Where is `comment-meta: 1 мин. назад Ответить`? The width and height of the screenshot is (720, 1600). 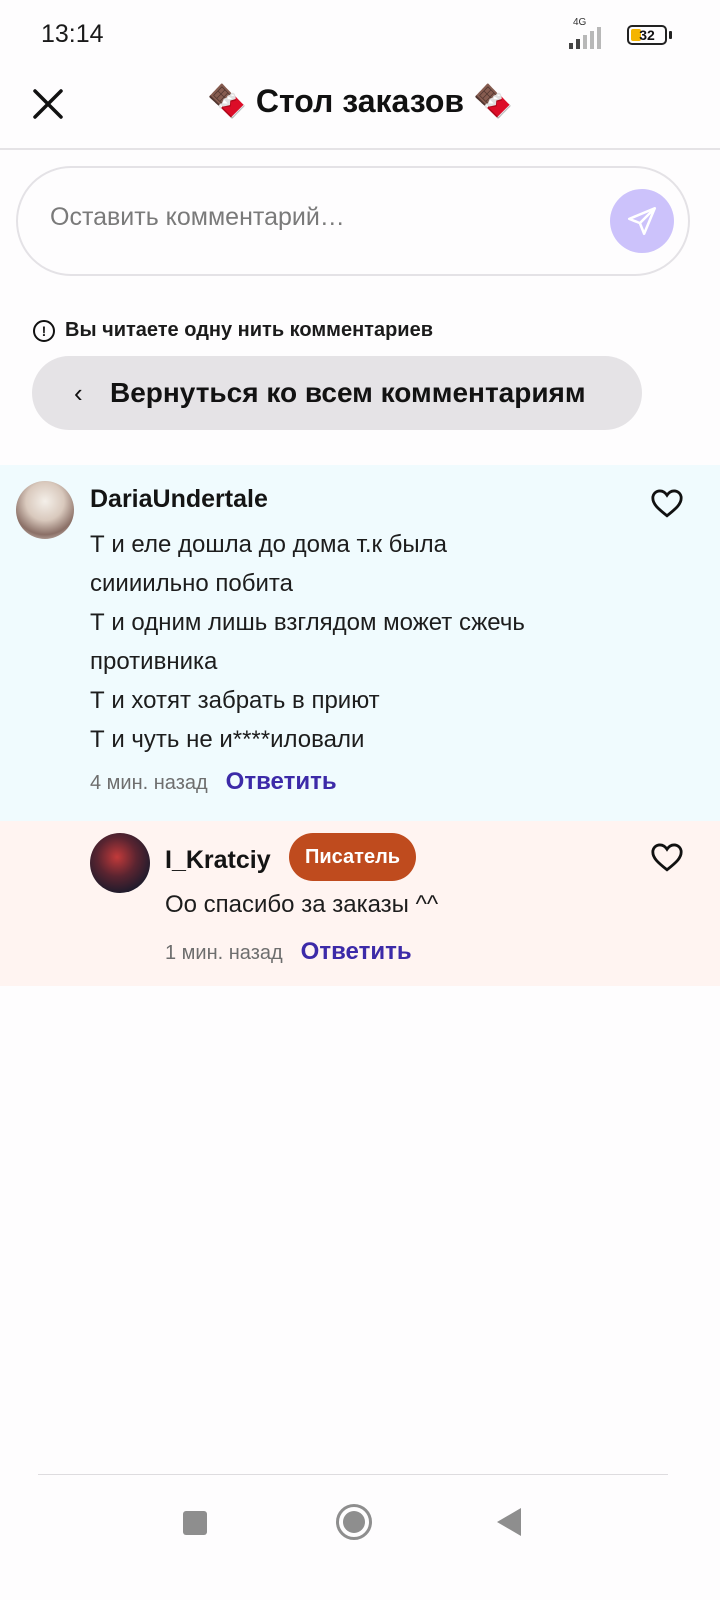 comment-meta: 1 мин. назад Ответить is located at coordinates (288, 952).